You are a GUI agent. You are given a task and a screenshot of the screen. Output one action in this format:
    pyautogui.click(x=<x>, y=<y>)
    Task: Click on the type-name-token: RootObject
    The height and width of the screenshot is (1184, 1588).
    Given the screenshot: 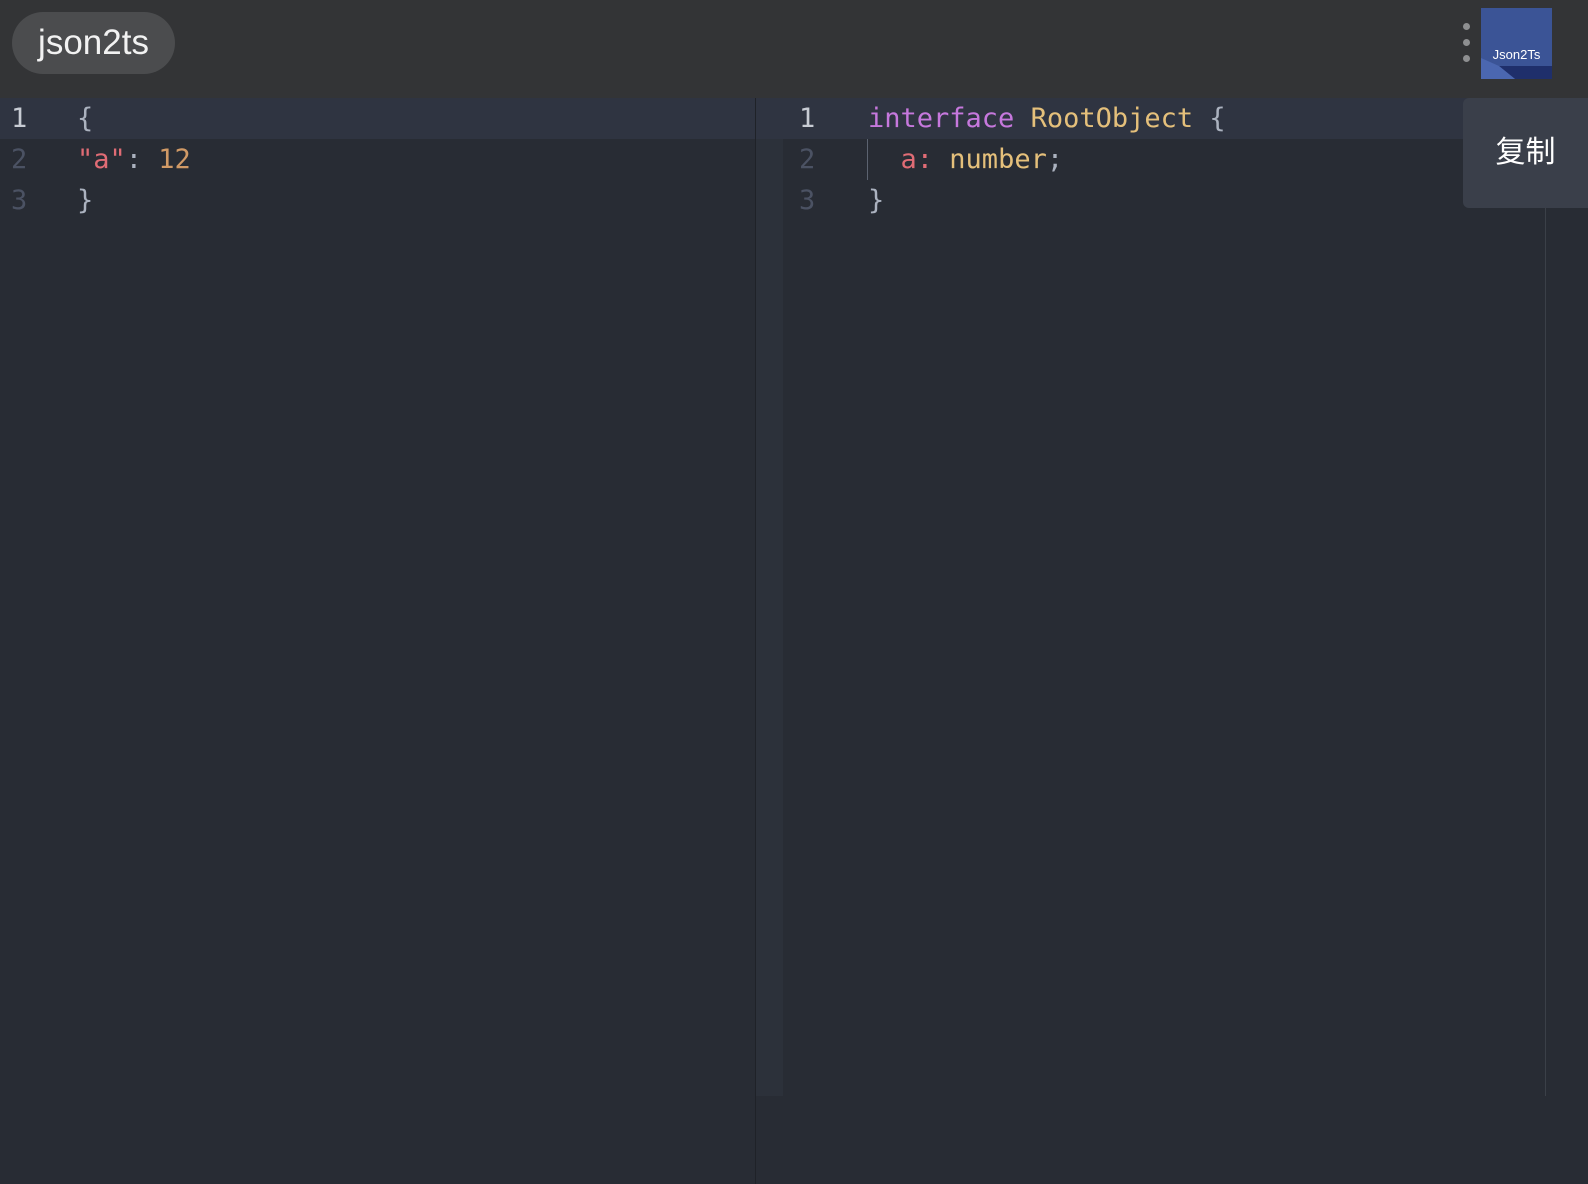 What is the action you would take?
    pyautogui.click(x=1112, y=118)
    